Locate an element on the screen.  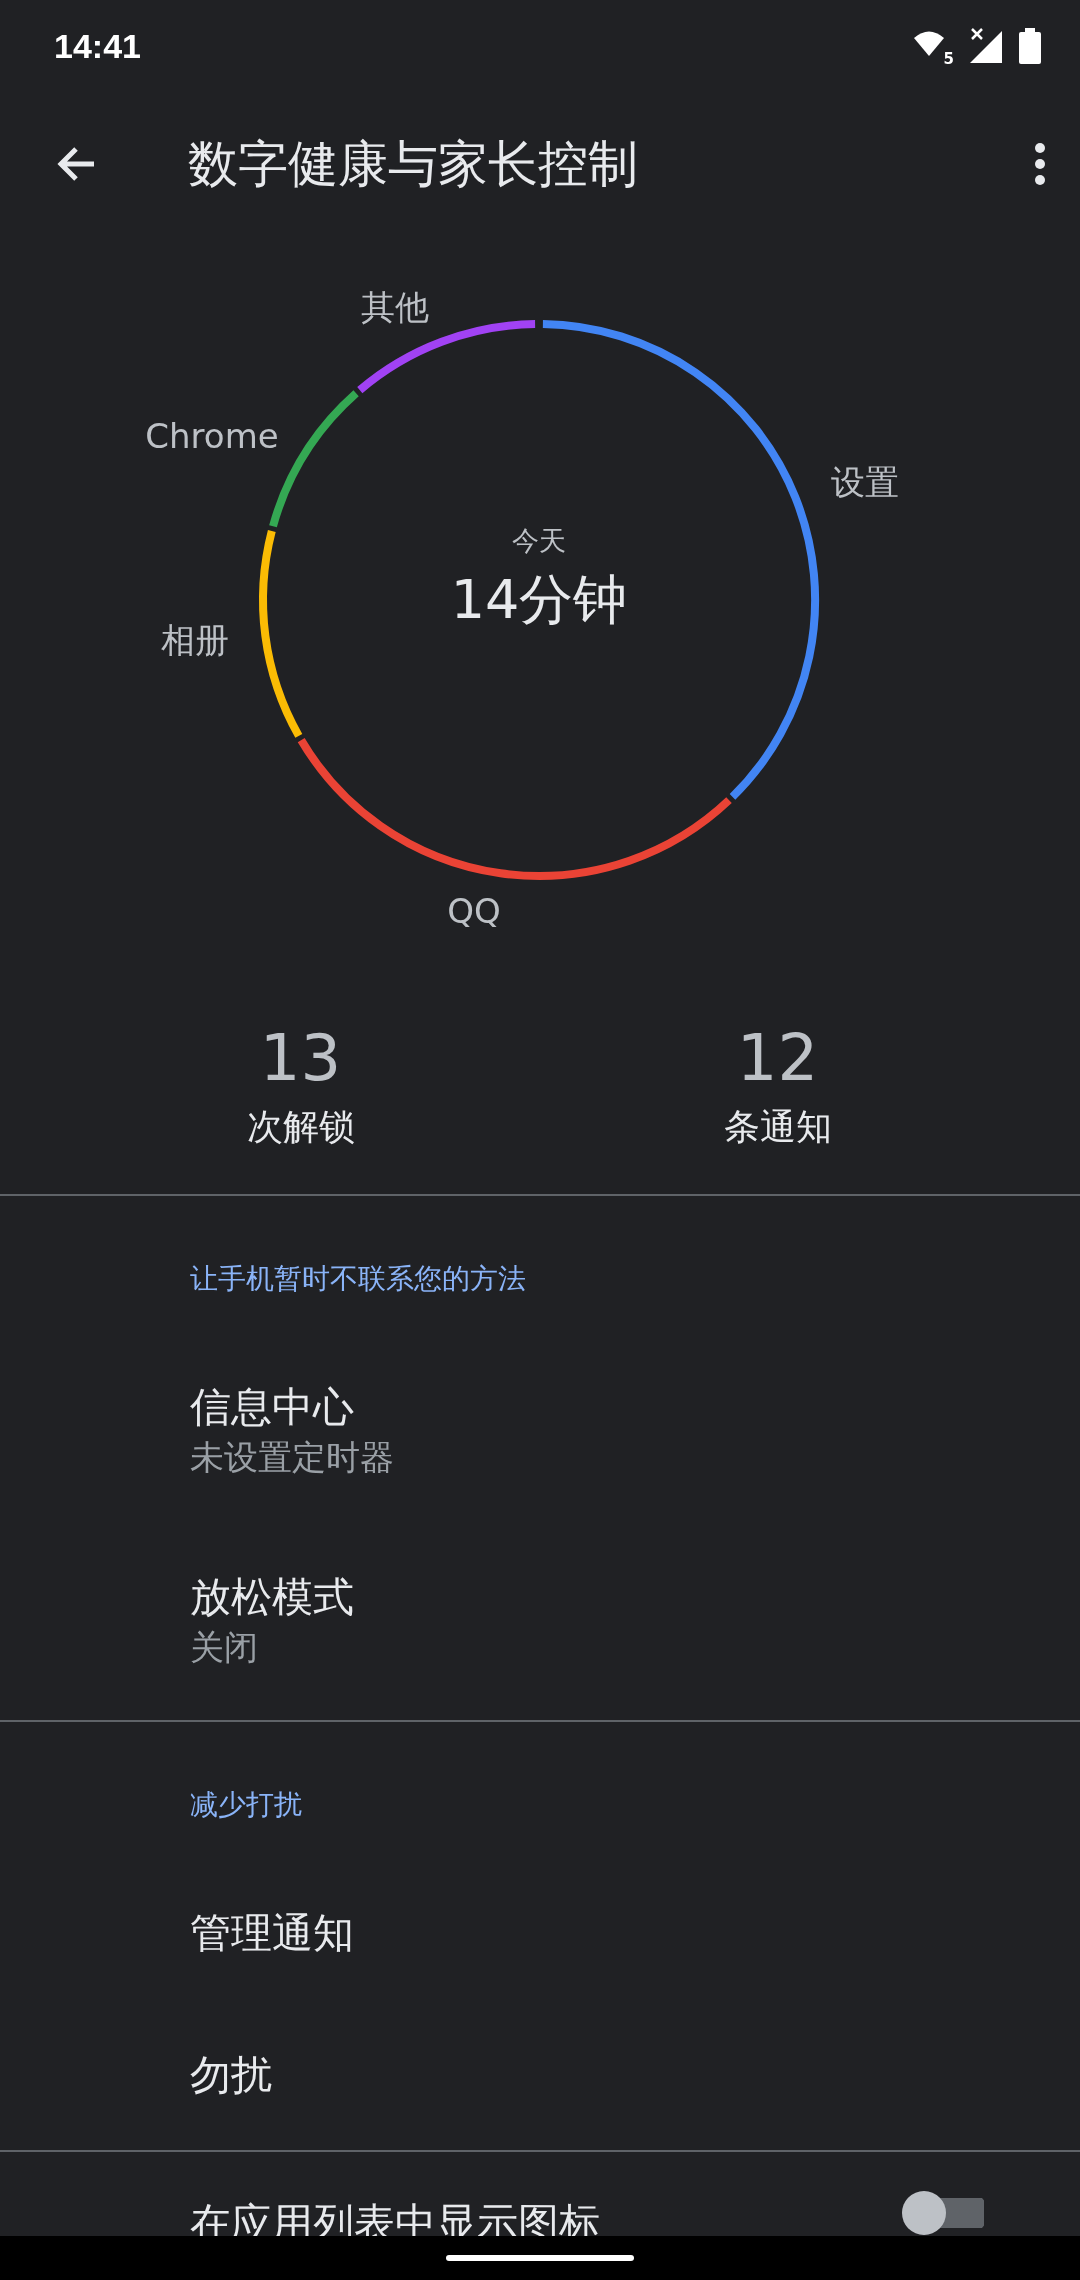
settings-item: 放松模式 关闭 is located at coordinates (540, 1621).